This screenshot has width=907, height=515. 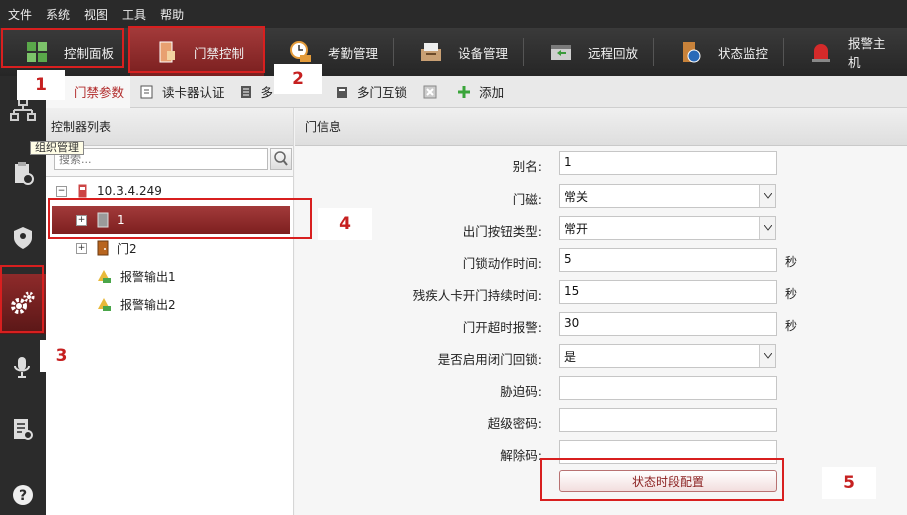 What do you see at coordinates (61, 356) in the screenshot?
I see `annotation-number-3: 3` at bounding box center [61, 356].